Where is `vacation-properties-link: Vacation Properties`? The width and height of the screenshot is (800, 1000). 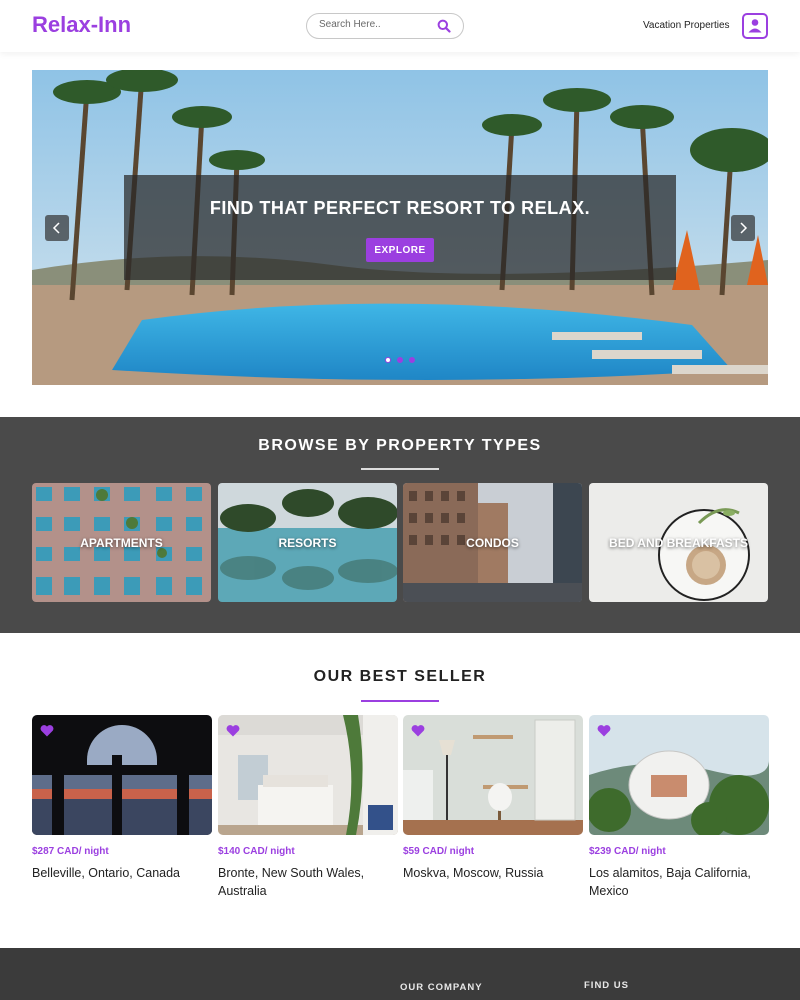 vacation-properties-link: Vacation Properties is located at coordinates (686, 25).